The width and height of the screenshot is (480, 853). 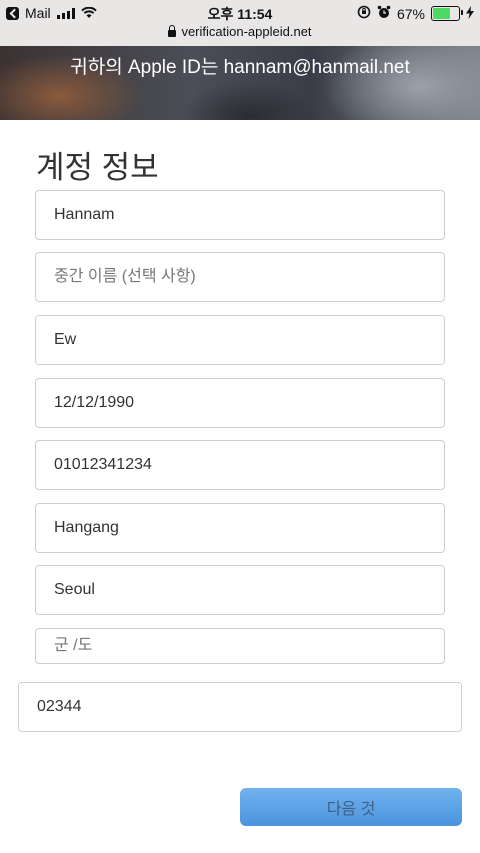 What do you see at coordinates (351, 807) in the screenshot?
I see `next-button: 다음 것` at bounding box center [351, 807].